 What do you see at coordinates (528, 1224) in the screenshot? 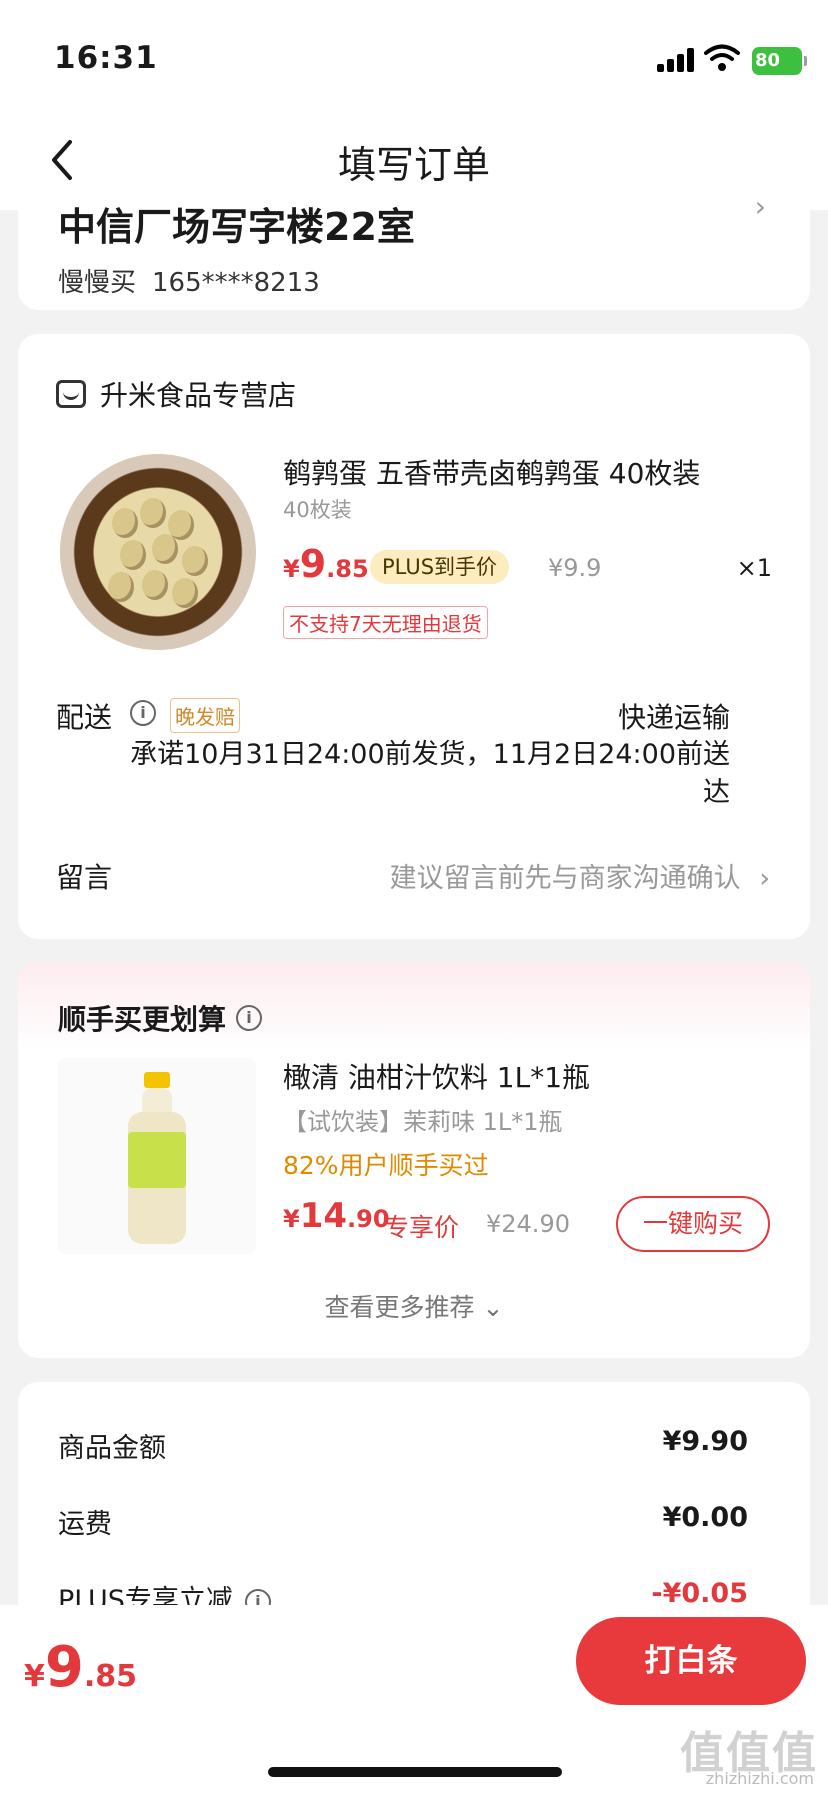
I see `recommend-original-price: ¥24.90` at bounding box center [528, 1224].